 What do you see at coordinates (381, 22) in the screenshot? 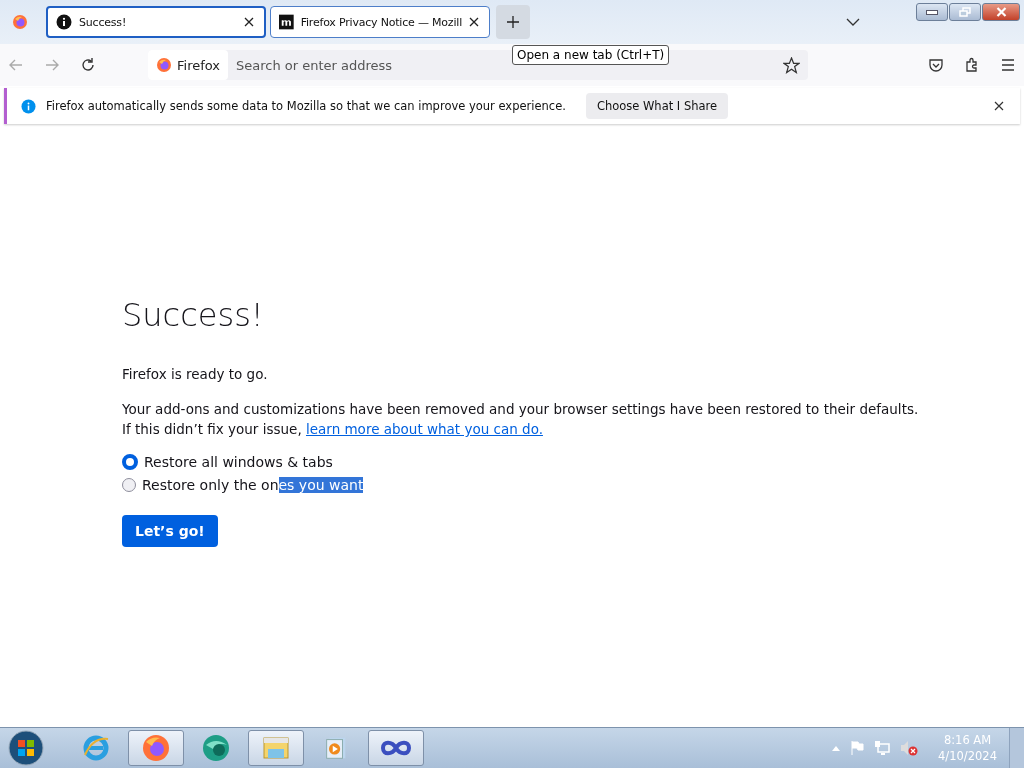
I see `tab-title: Firefox Privacy Notice — Mozill` at bounding box center [381, 22].